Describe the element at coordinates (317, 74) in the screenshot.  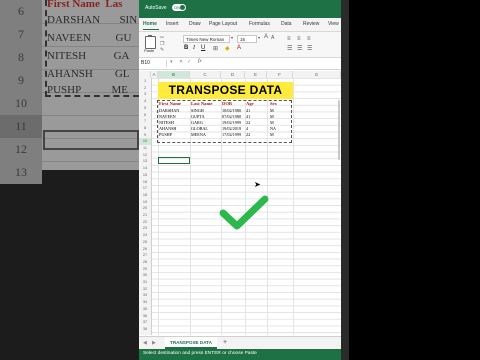
I see `column-header: G` at that location.